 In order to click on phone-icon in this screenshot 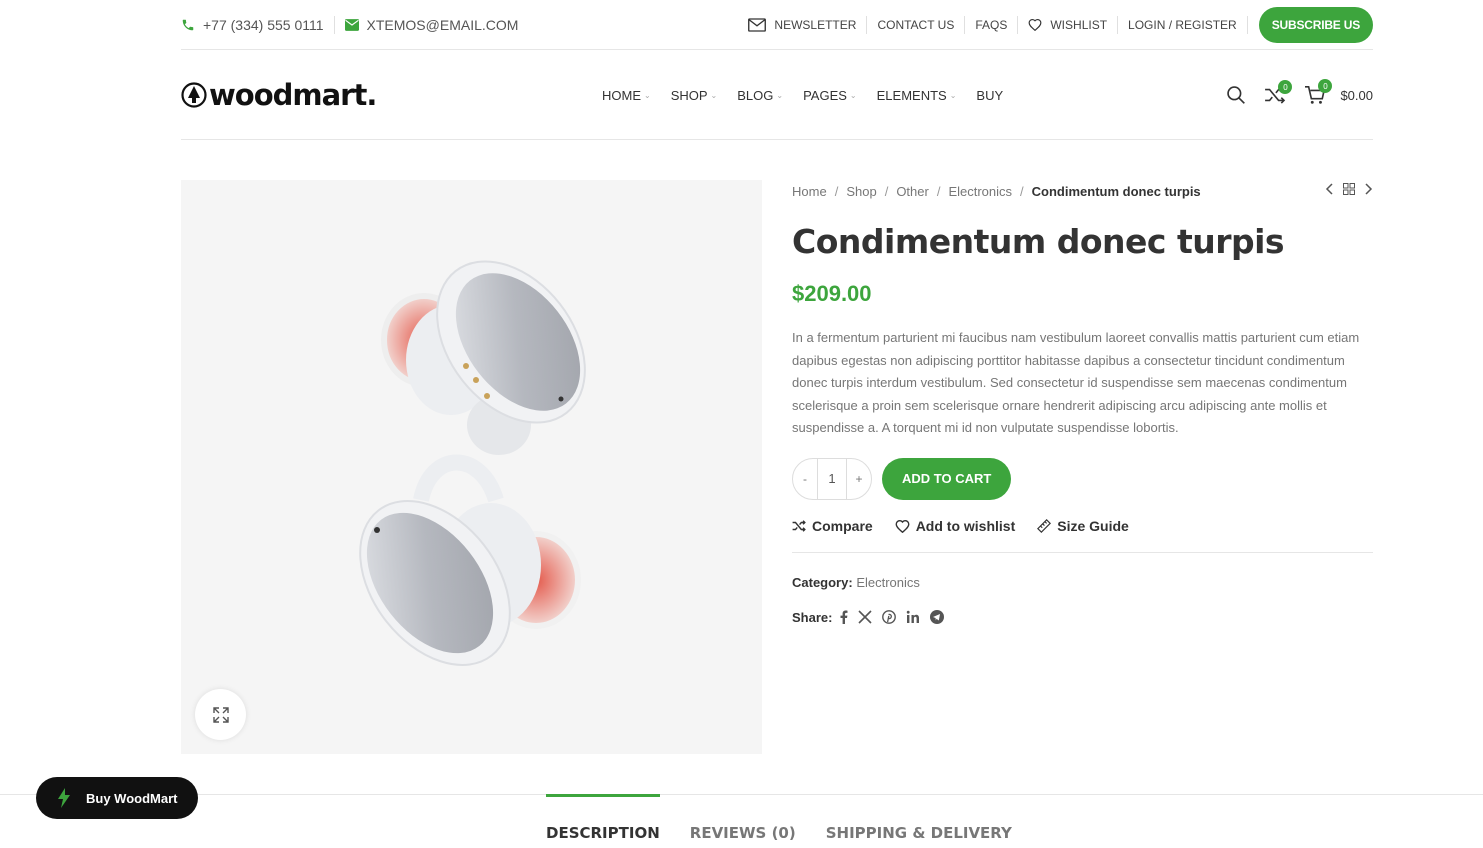, I will do `click(188, 24)`.